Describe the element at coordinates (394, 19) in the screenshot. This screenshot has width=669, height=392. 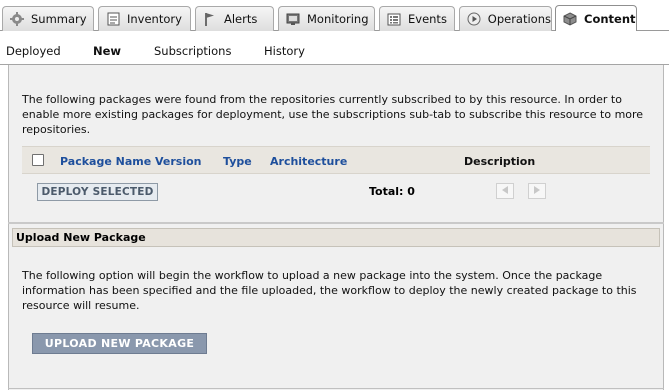
I see `events-list-icon` at that location.